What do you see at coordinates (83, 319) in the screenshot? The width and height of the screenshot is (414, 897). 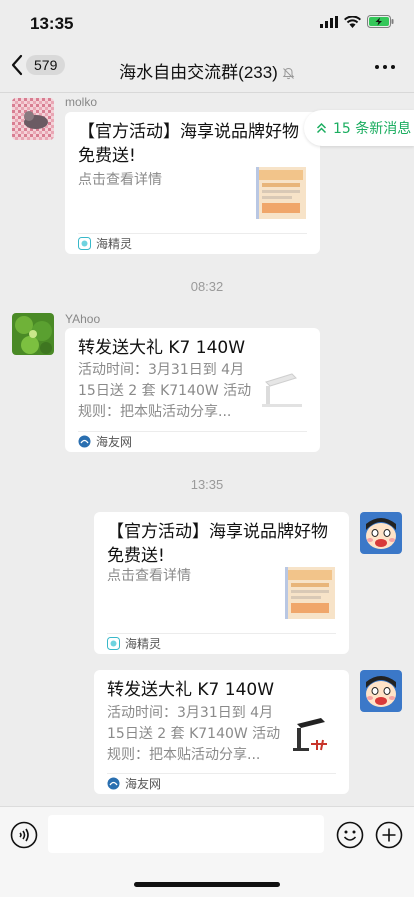 I see `sender-name: YAhoo` at bounding box center [83, 319].